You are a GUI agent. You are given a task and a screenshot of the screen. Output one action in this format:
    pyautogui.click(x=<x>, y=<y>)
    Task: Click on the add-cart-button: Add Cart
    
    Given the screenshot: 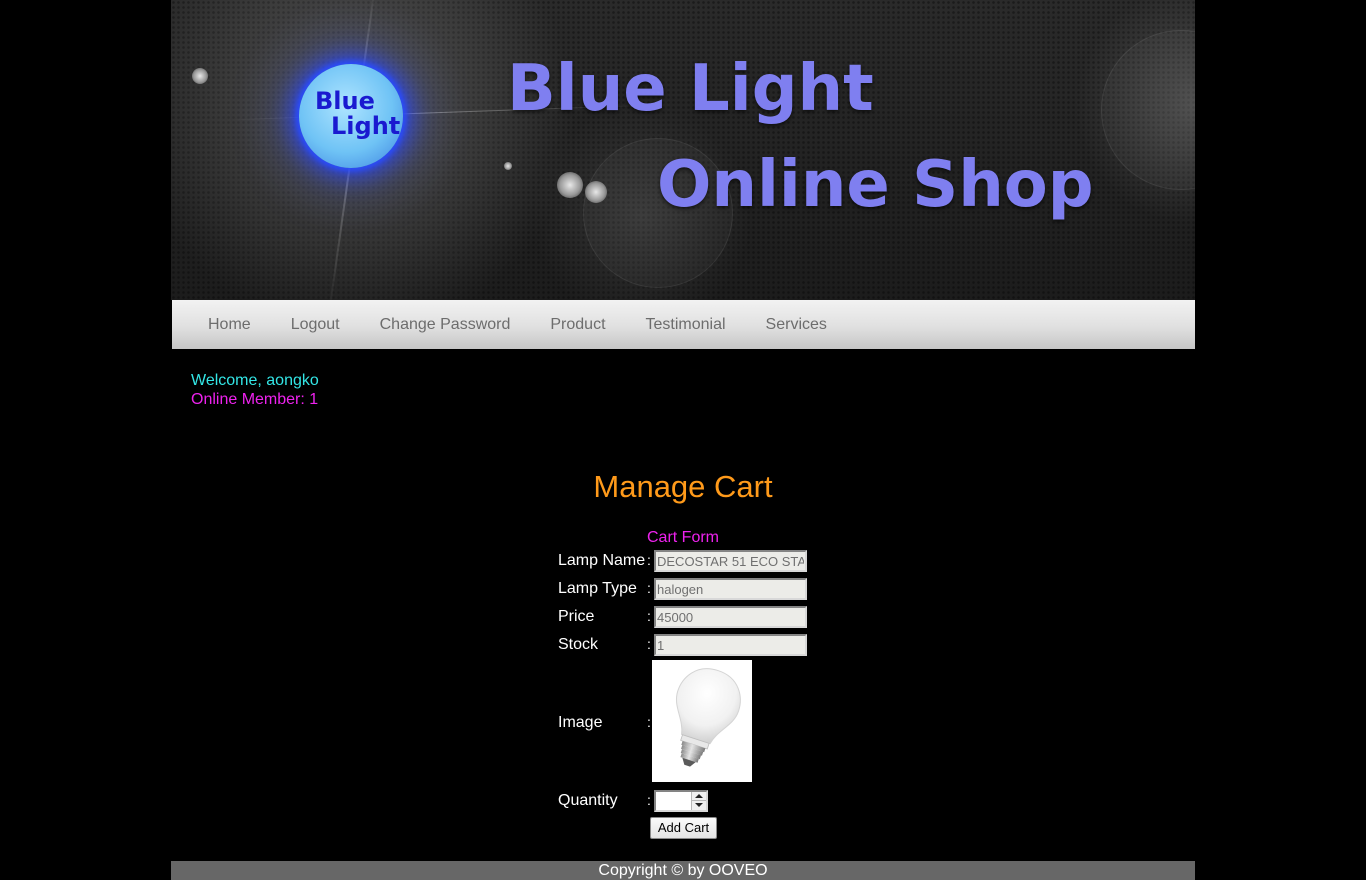 What is the action you would take?
    pyautogui.click(x=683, y=828)
    